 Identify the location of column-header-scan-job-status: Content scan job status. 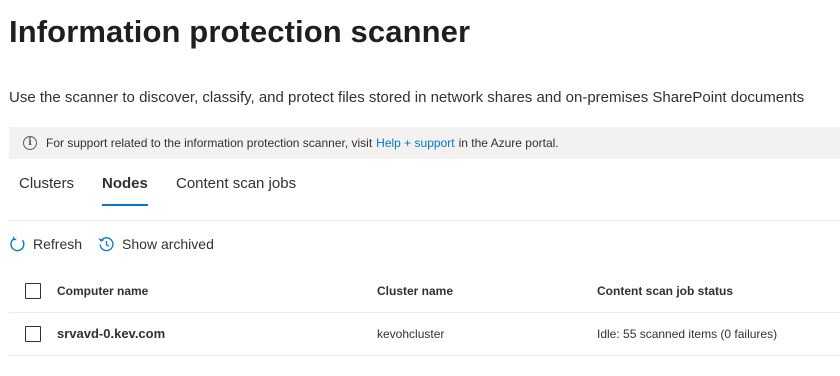
(665, 291).